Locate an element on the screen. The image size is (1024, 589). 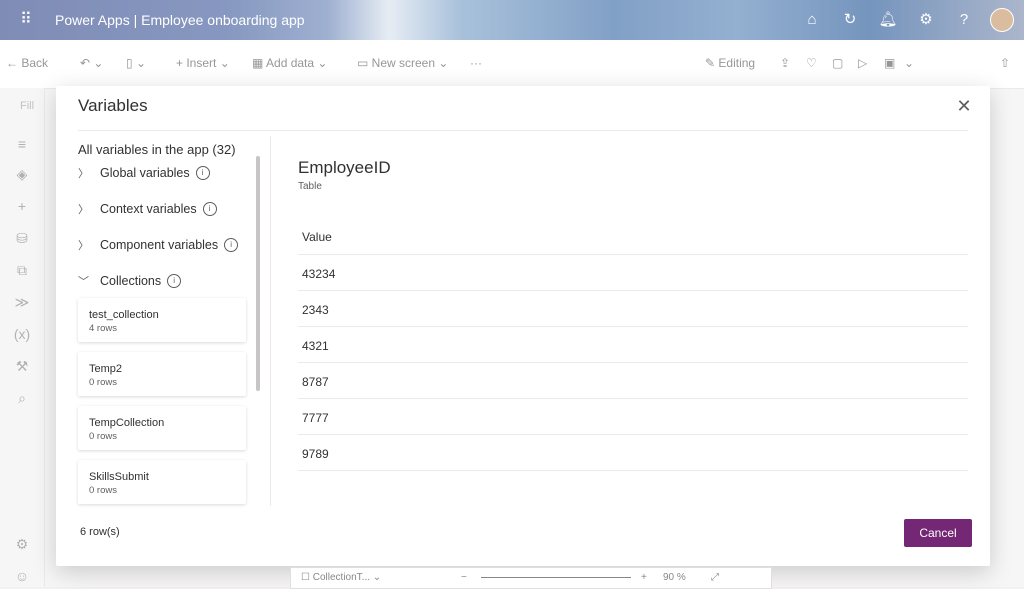
tree-item-collections: ﹀ Collections i is located at coordinates (130, 281).